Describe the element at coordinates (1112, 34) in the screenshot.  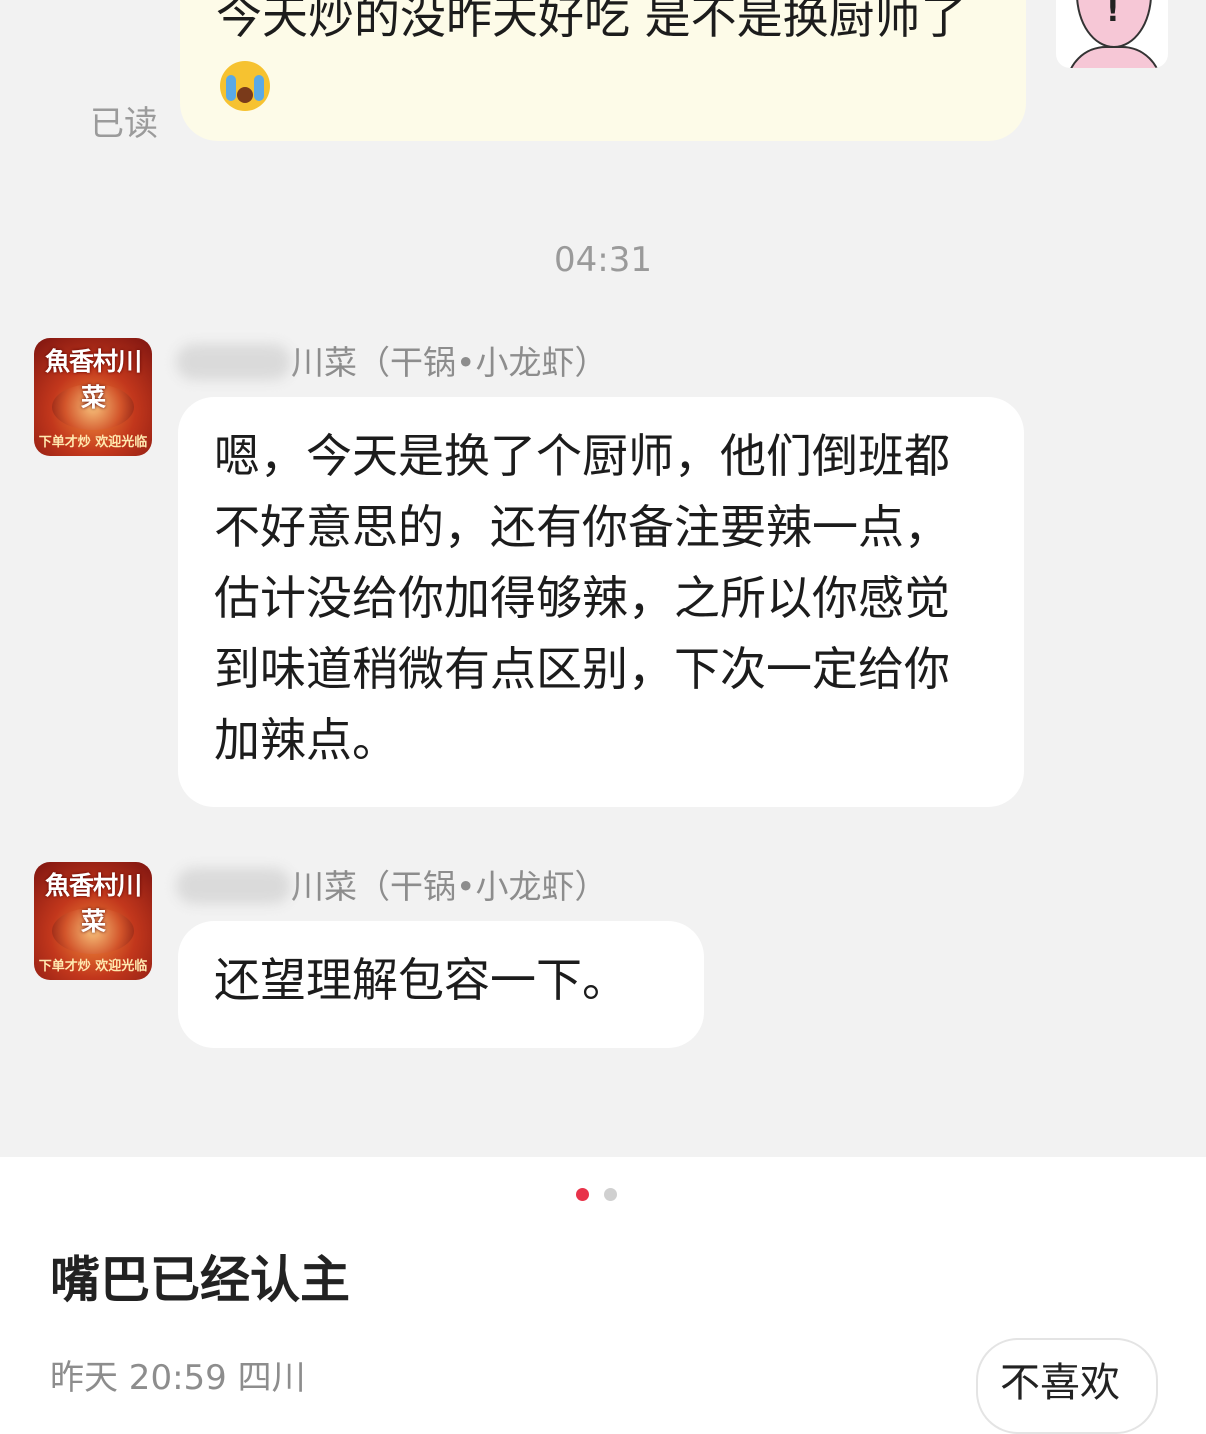
I see `user-avatar-icon: !` at that location.